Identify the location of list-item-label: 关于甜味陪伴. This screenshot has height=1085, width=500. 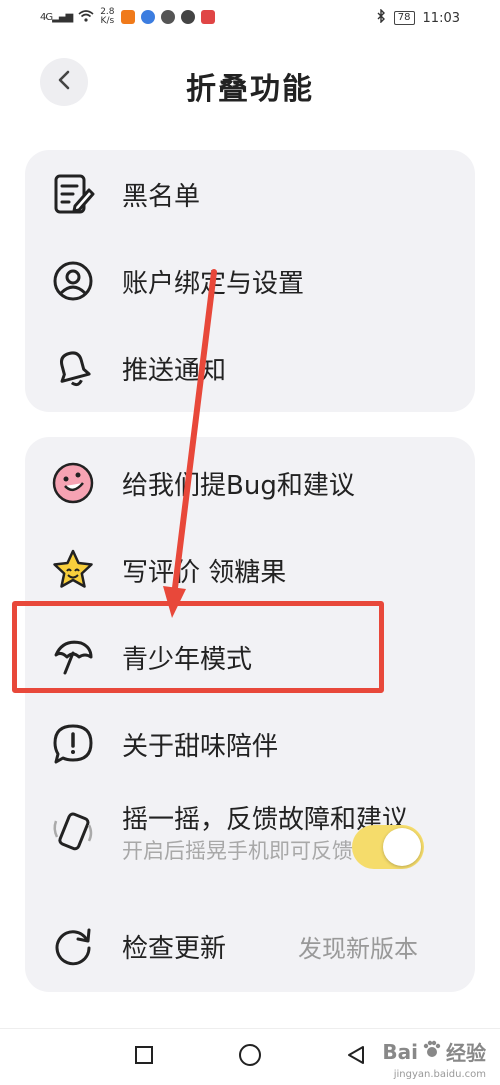
(200, 746).